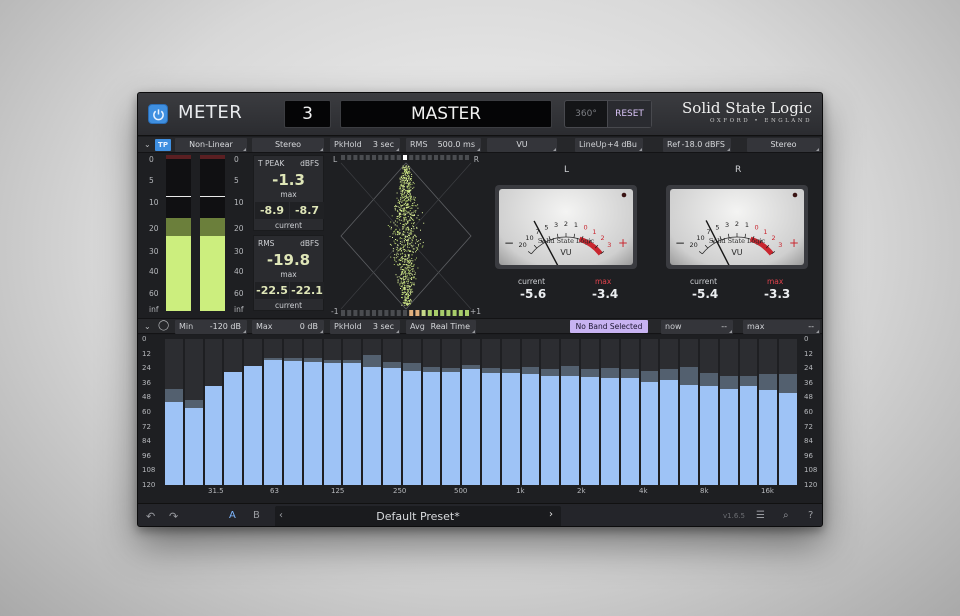 This screenshot has height=616, width=960. What do you see at coordinates (365, 327) in the screenshot?
I see `spectrum-pkhold-dropdown: PkHold 3 sec` at bounding box center [365, 327].